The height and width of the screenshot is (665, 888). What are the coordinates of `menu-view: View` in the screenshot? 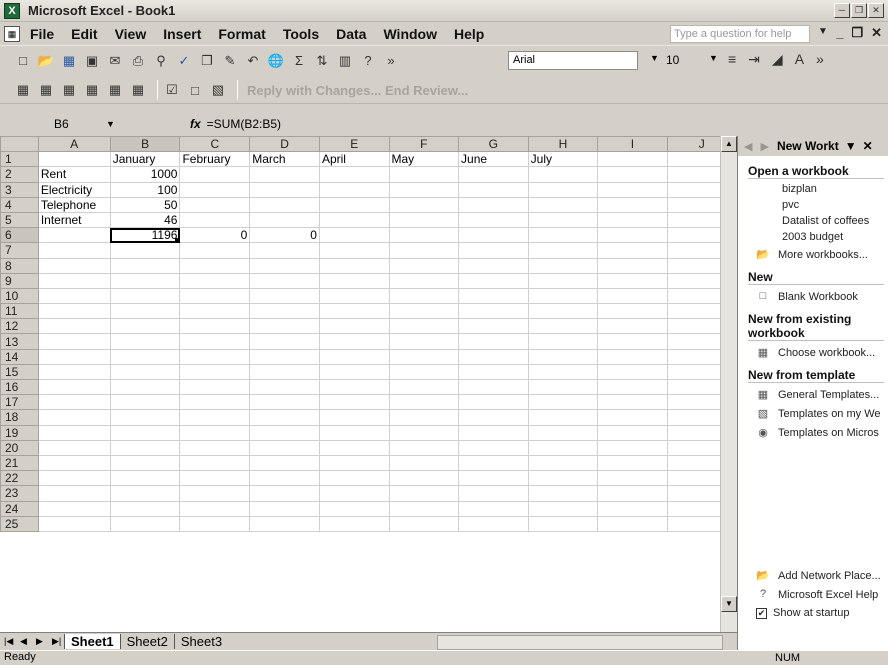 It's located at (131, 34).